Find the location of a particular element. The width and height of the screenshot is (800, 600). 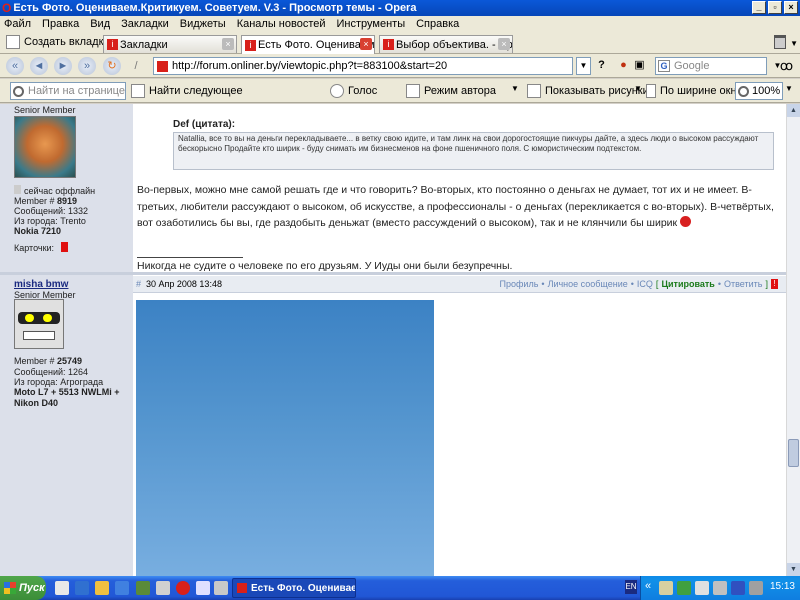

quicklaunch-media-icon is located at coordinates (122, 588).